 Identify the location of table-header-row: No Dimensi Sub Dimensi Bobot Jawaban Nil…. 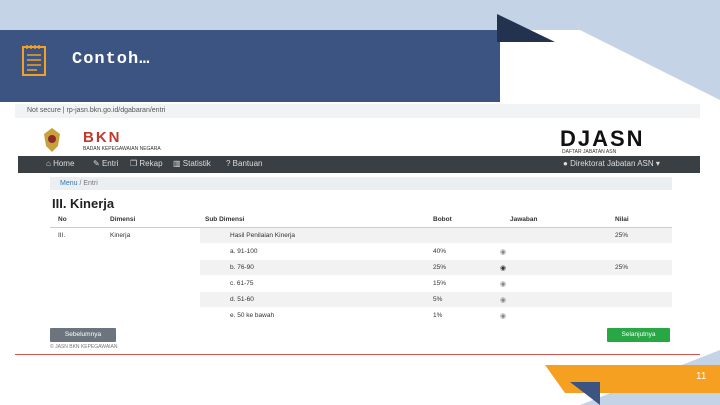
(361, 220).